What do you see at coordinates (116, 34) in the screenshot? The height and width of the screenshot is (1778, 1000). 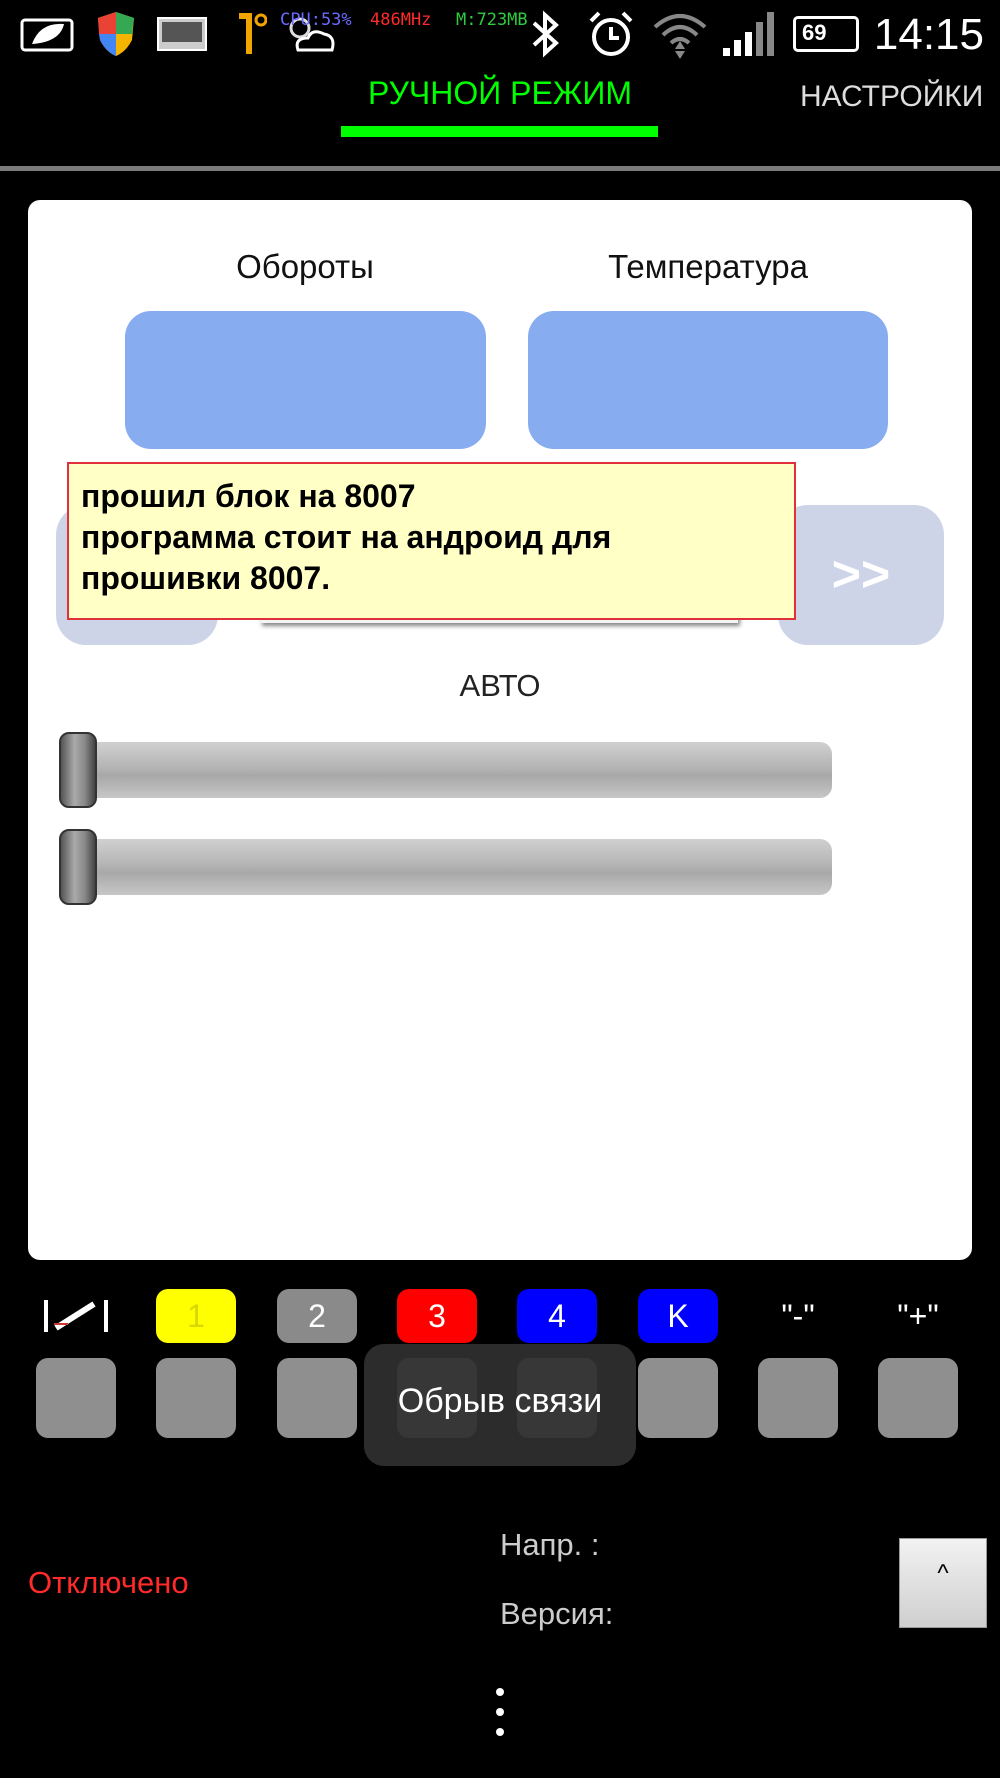 I see `shield-icon` at bounding box center [116, 34].